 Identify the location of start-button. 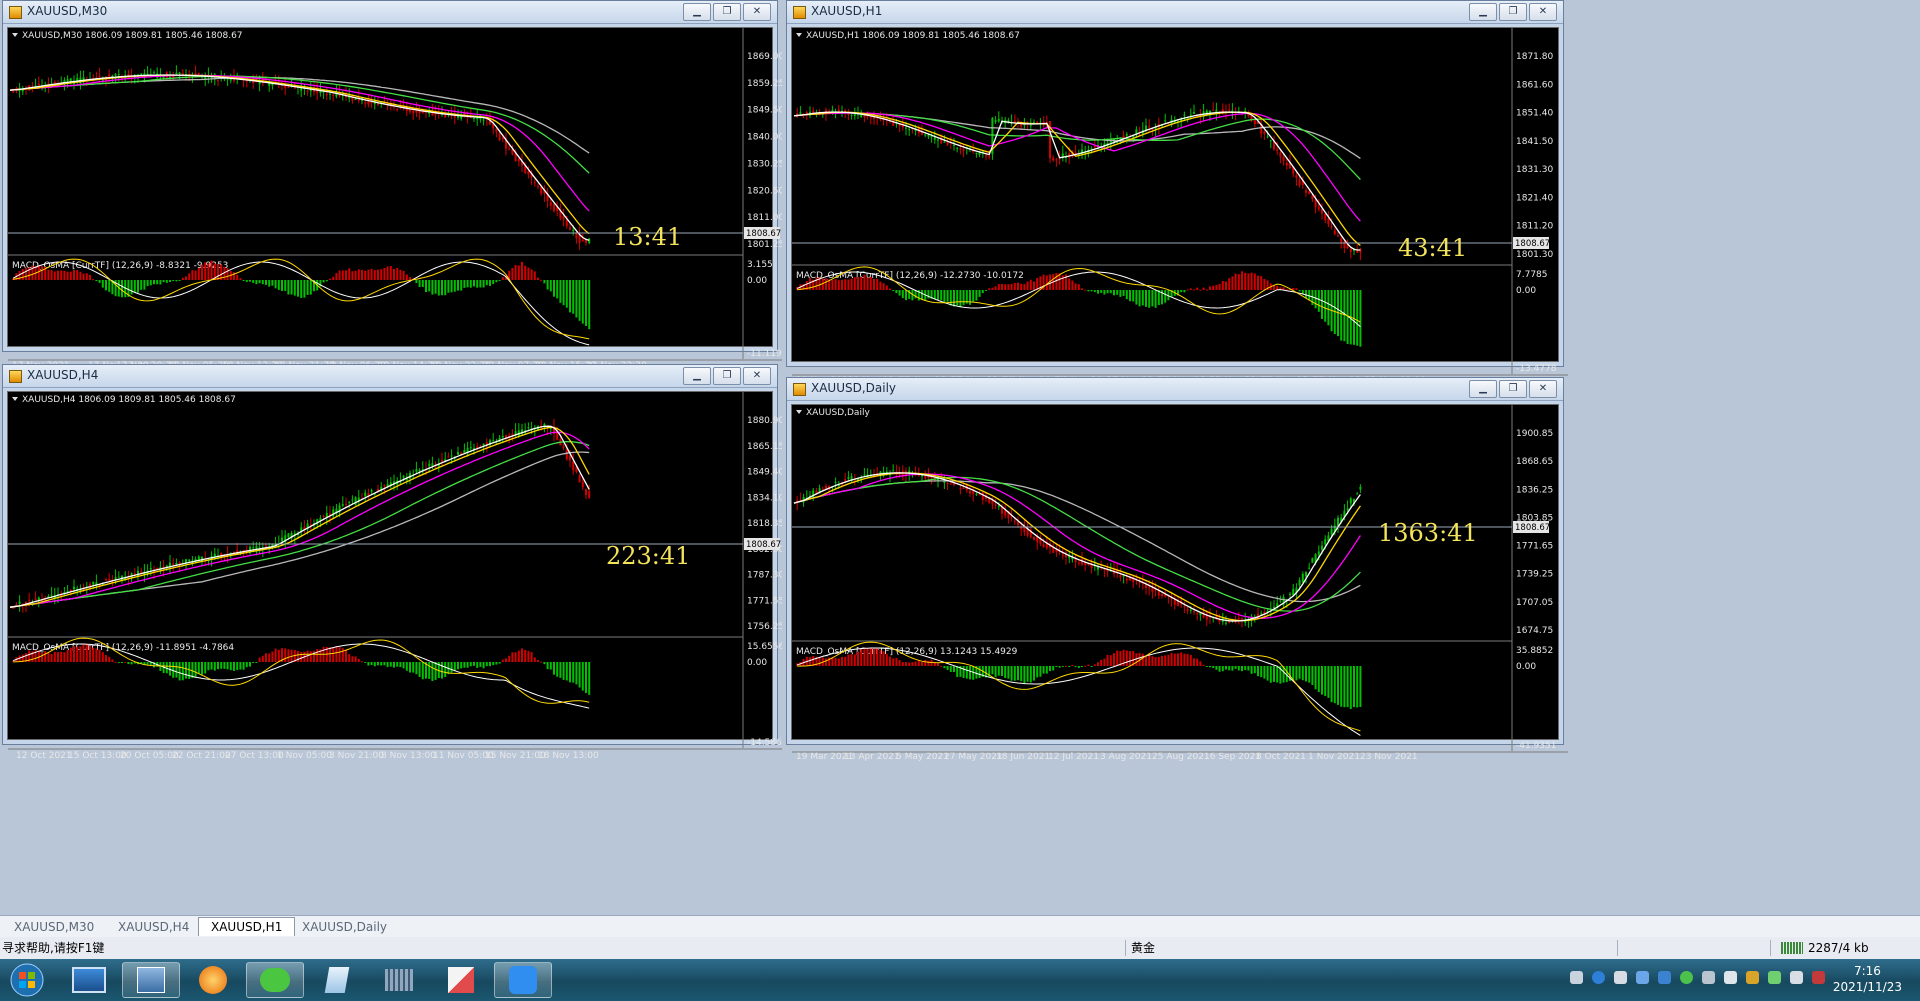
(27, 980).